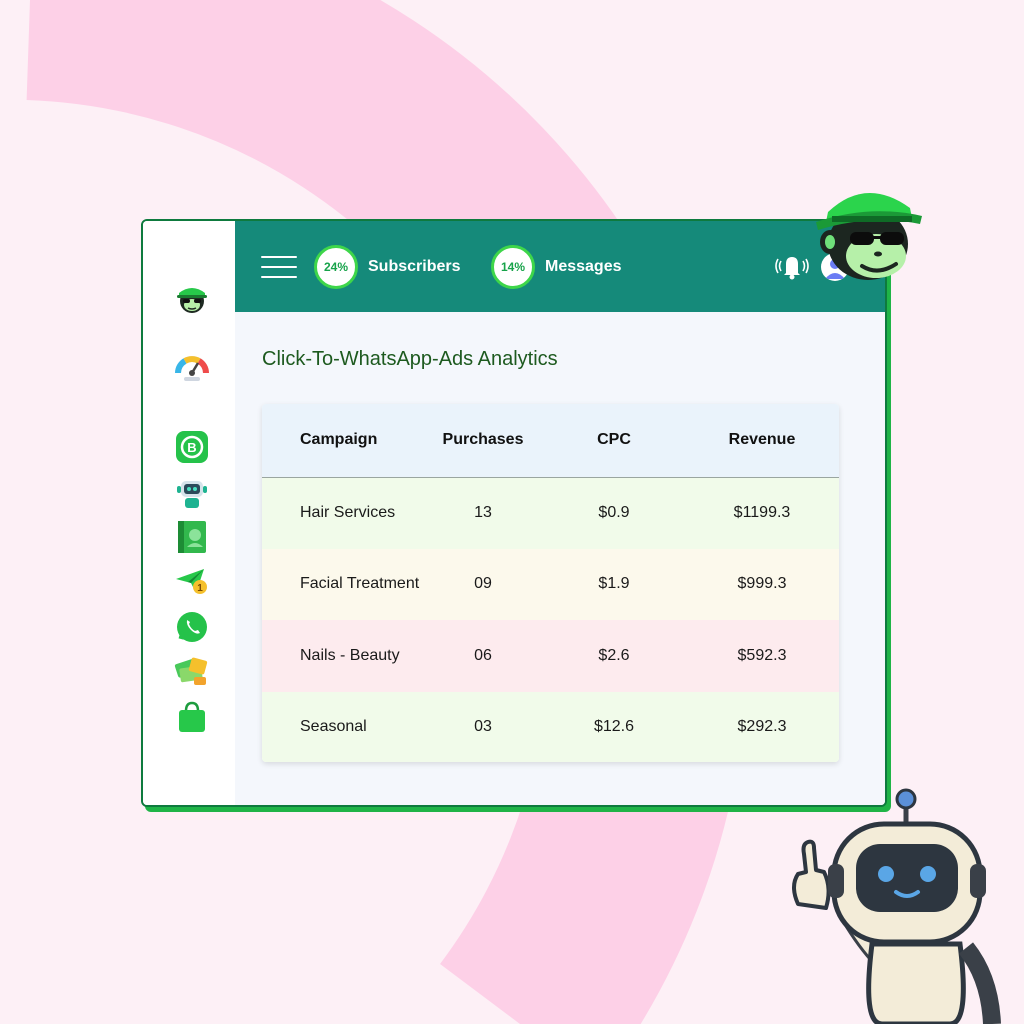 Image resolution: width=1024 pixels, height=1024 pixels. What do you see at coordinates (762, 512) in the screenshot?
I see `revenue-cell: $1199.3` at bounding box center [762, 512].